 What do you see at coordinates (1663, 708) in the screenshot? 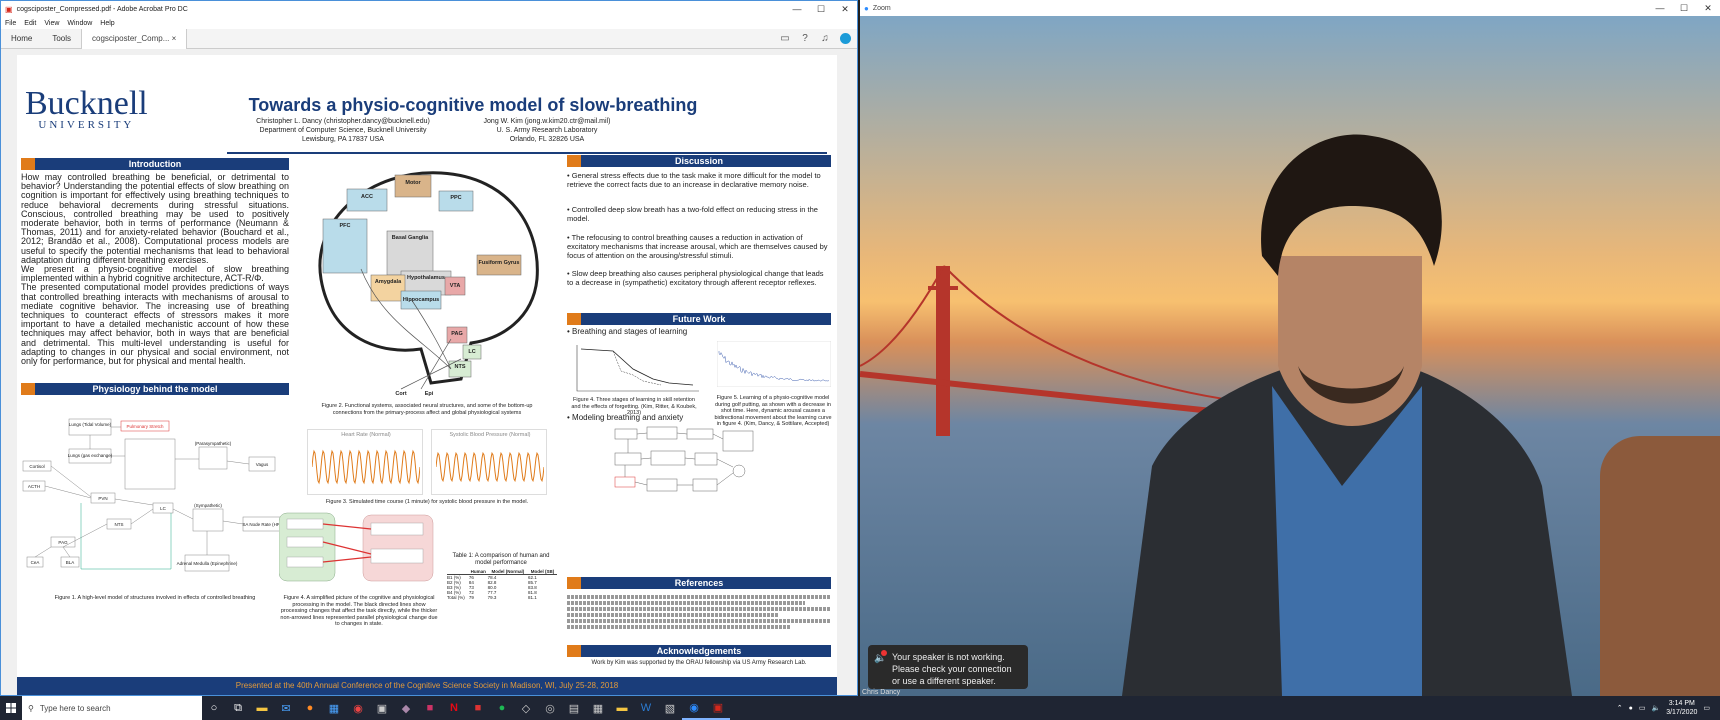
I see `system-tray: ⌃ ● ▭ 🔈 3:14 PM 3/17/2020 ▭` at bounding box center [1663, 708].